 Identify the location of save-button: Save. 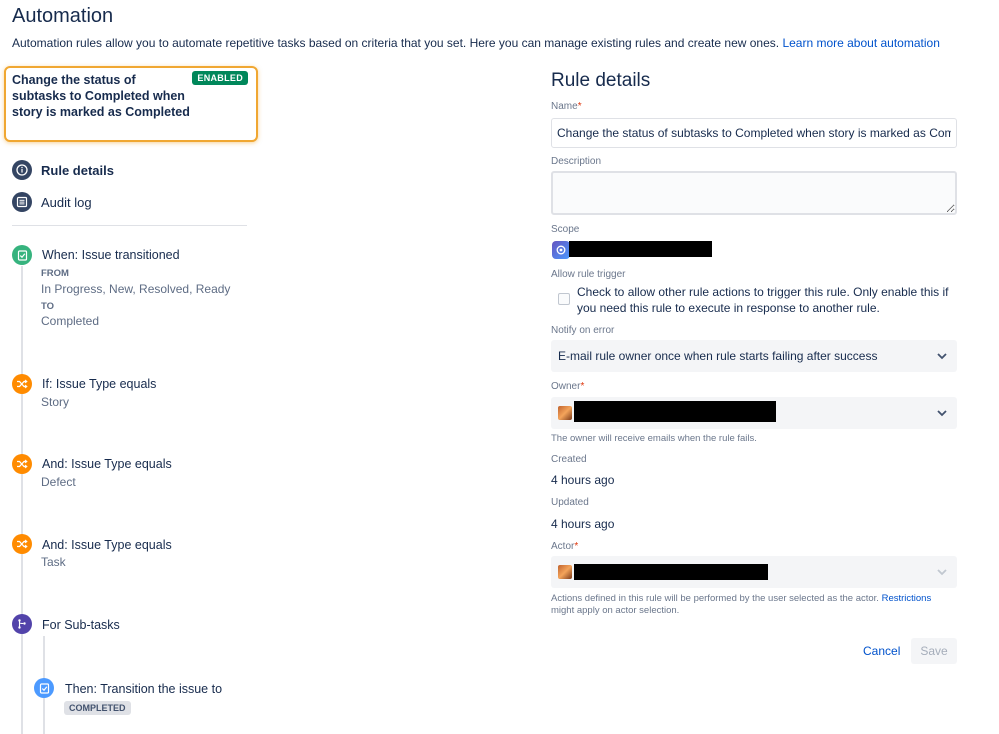
(934, 651).